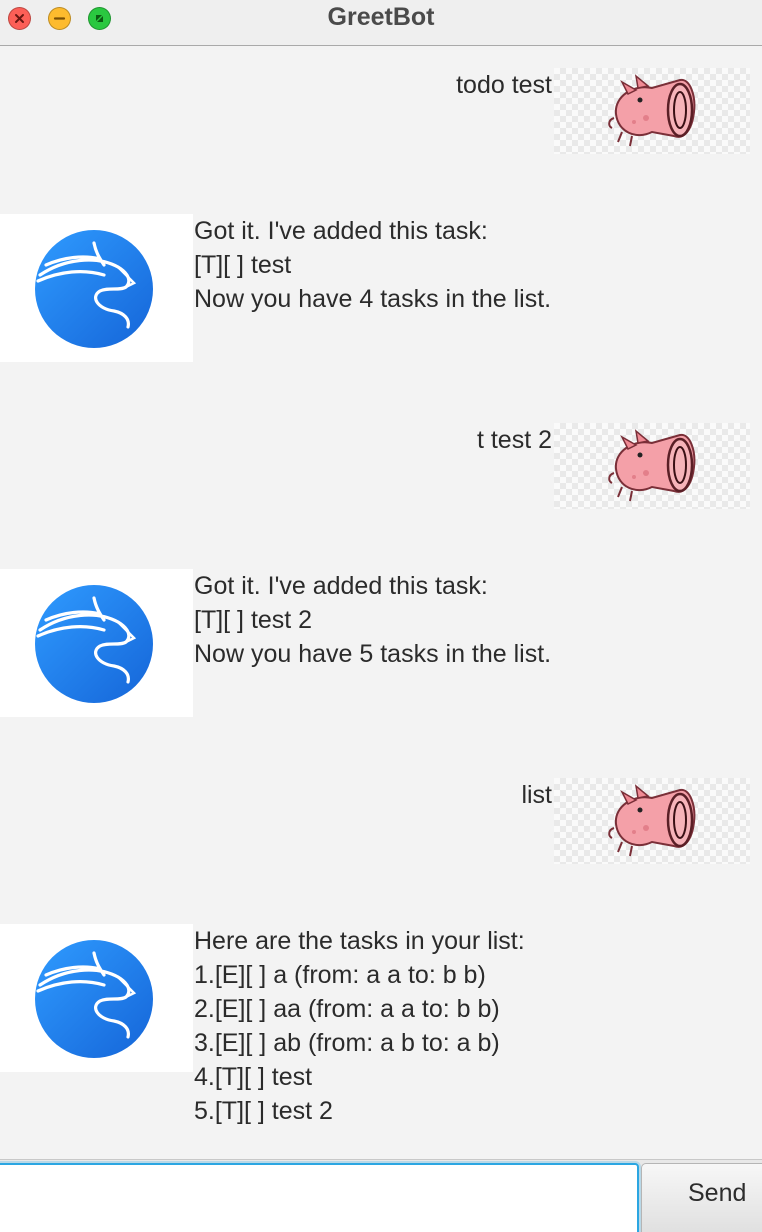  Describe the element at coordinates (319, 1197) in the screenshot. I see `message-input` at that location.